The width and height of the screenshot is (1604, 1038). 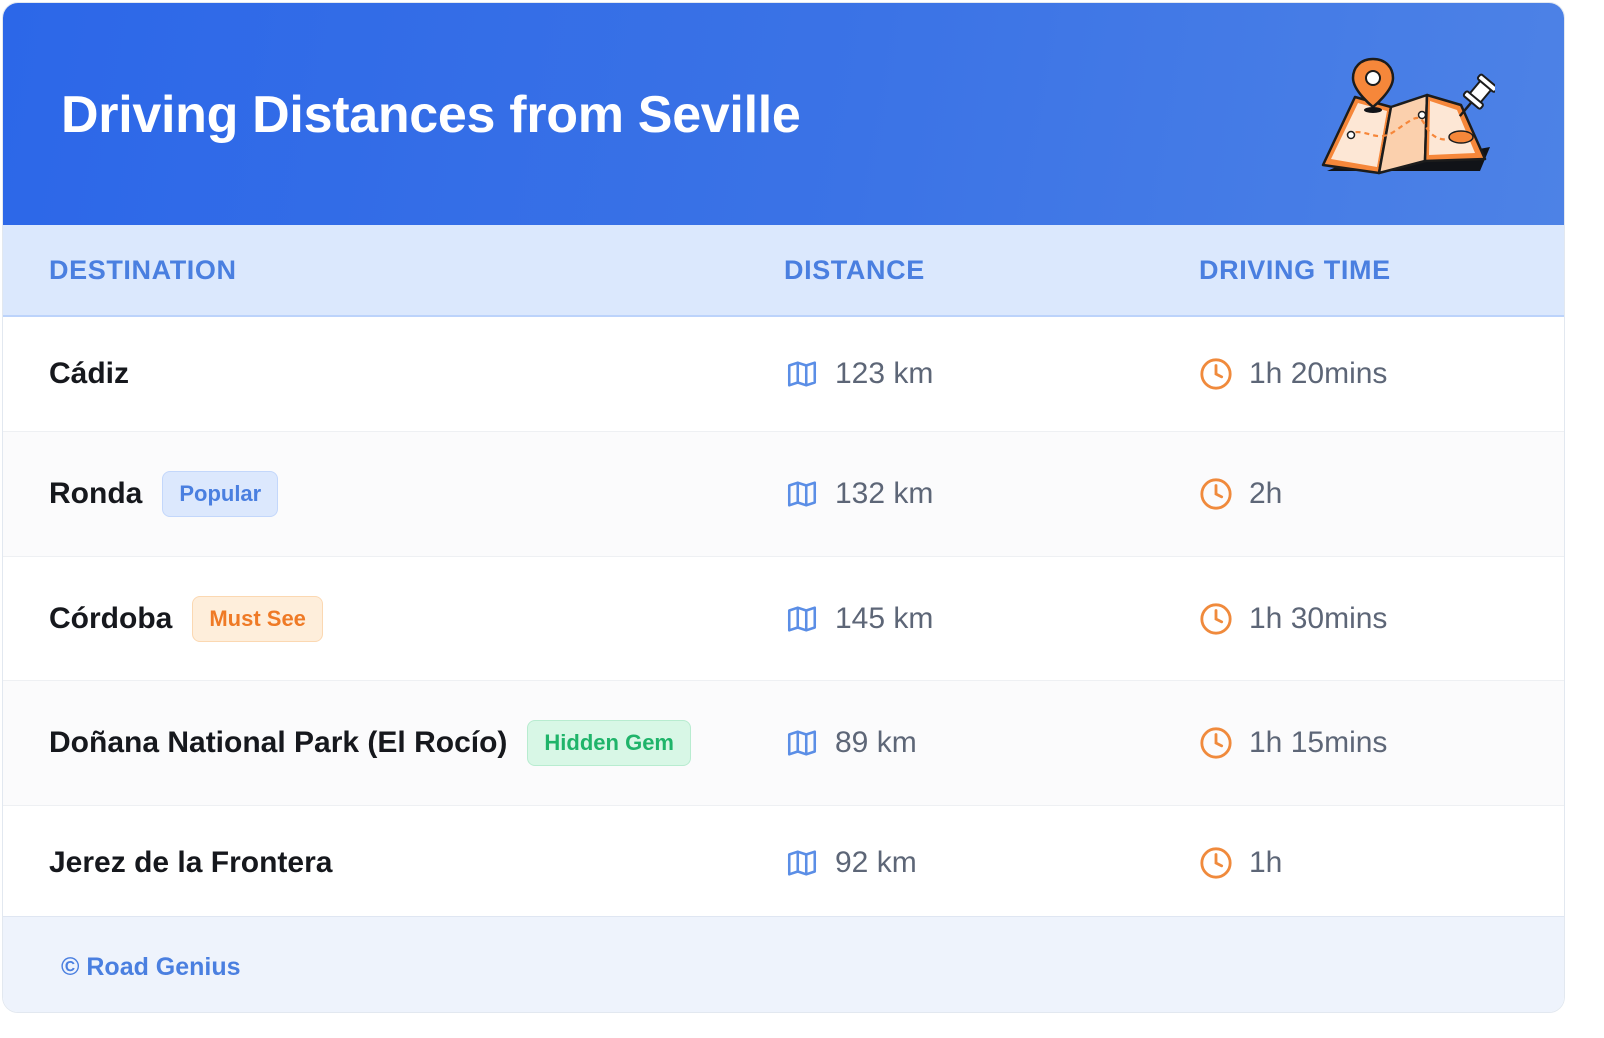 What do you see at coordinates (783, 619) in the screenshot?
I see `table-row: Córdoba Must See 145 km 1h 30mins` at bounding box center [783, 619].